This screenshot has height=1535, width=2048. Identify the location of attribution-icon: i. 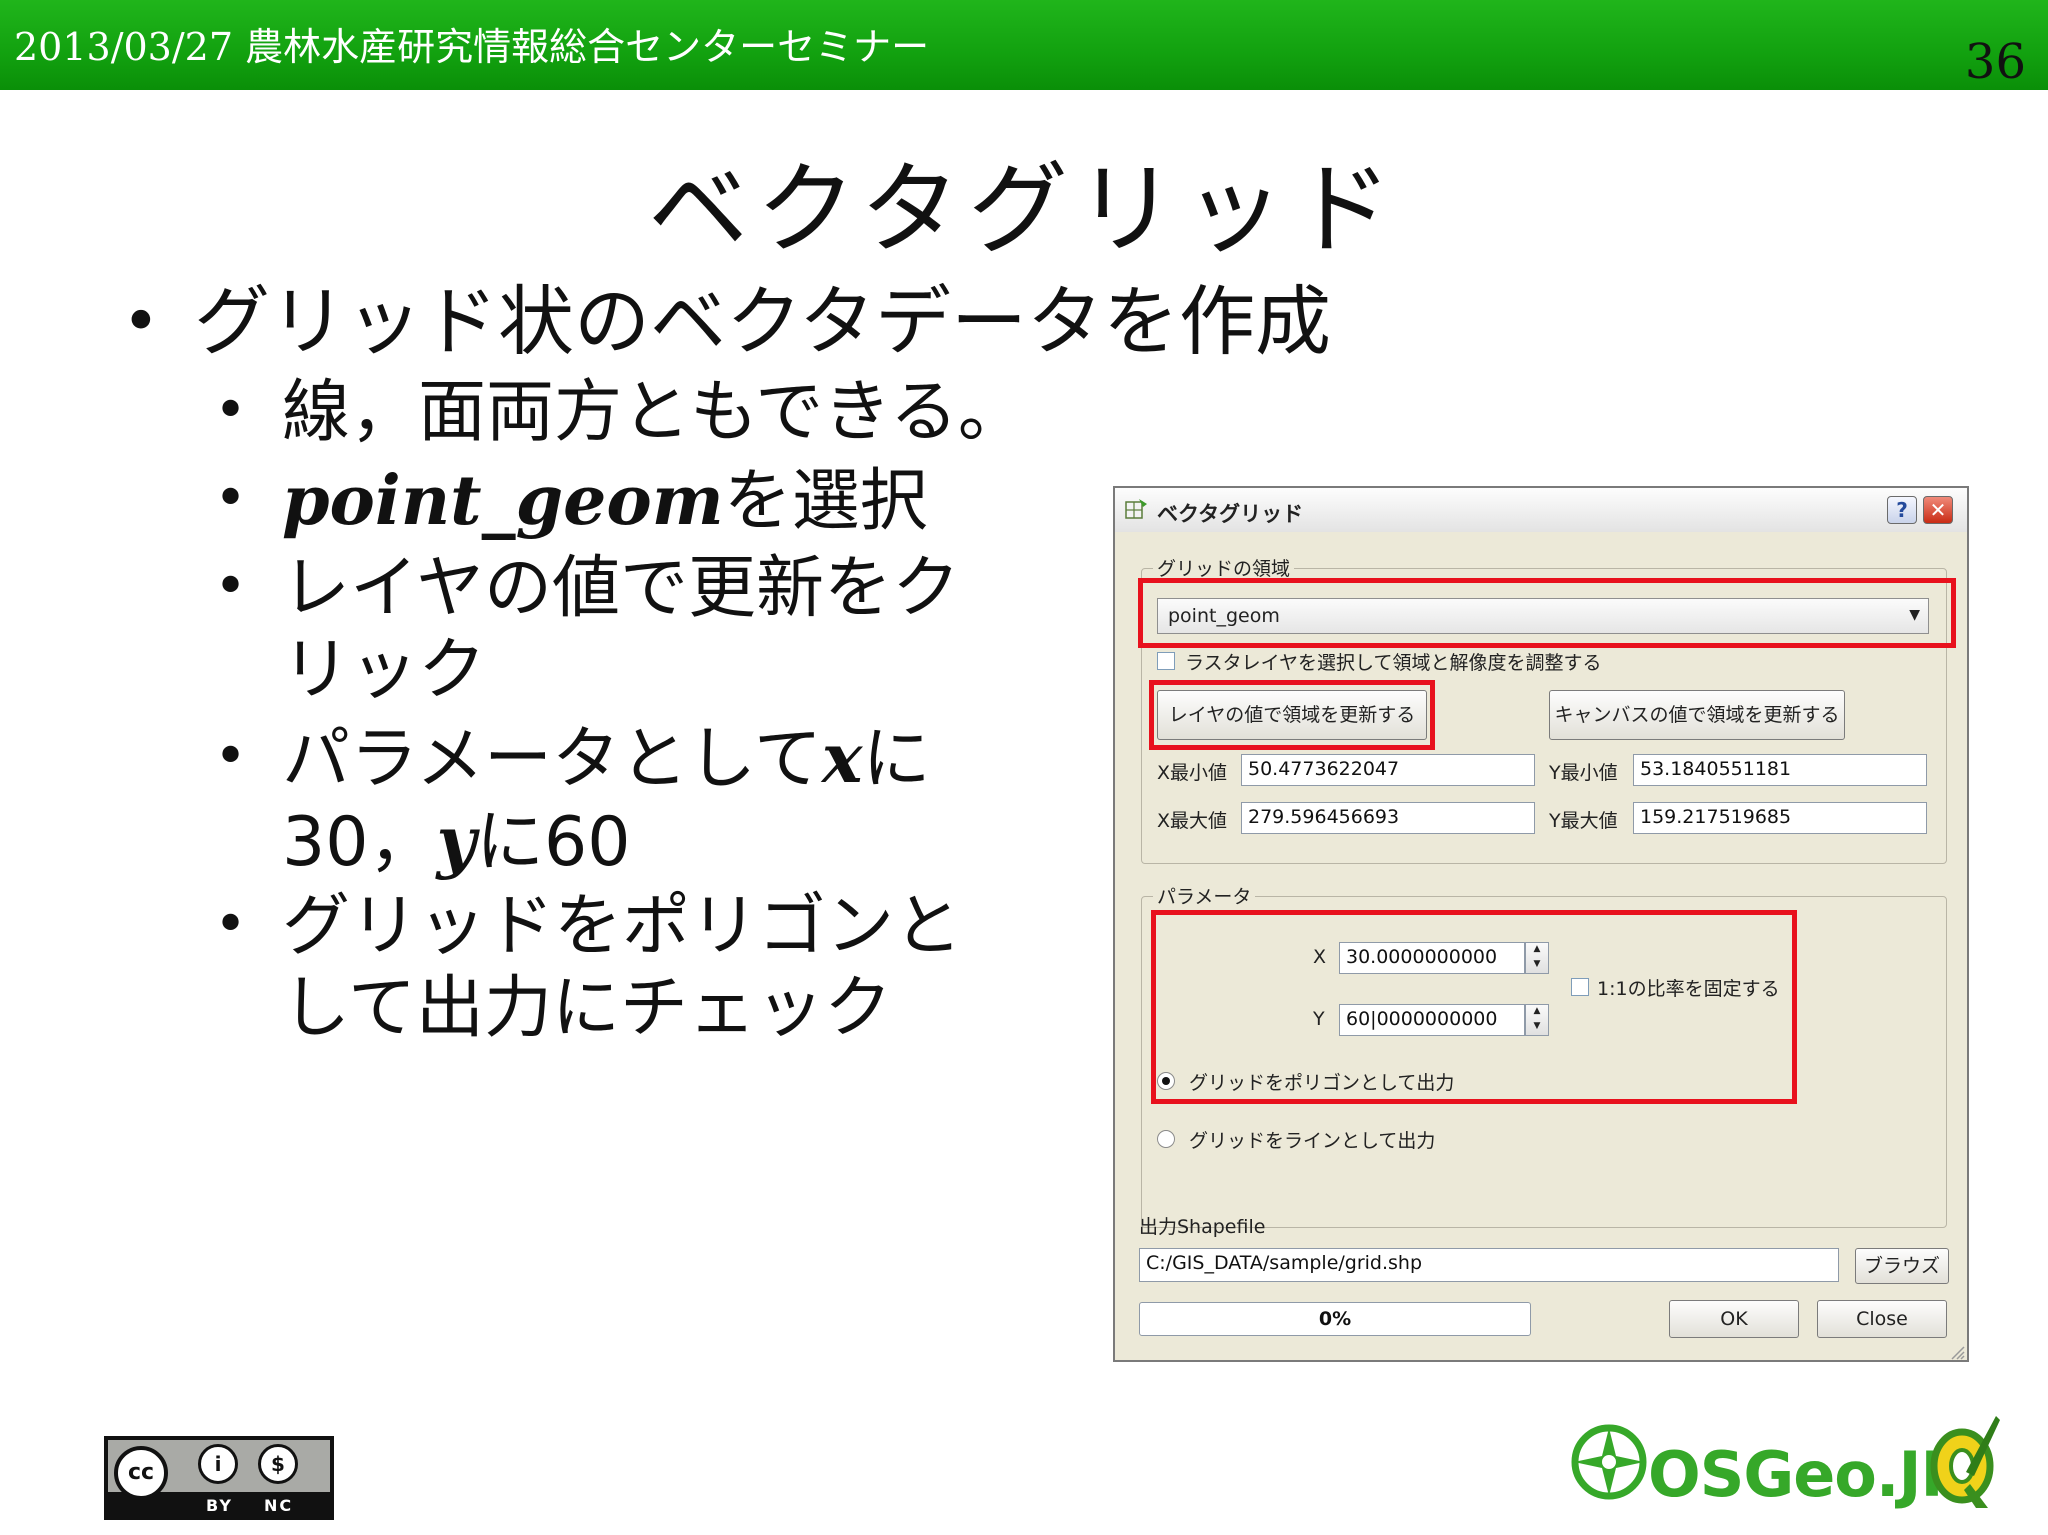
(218, 1464).